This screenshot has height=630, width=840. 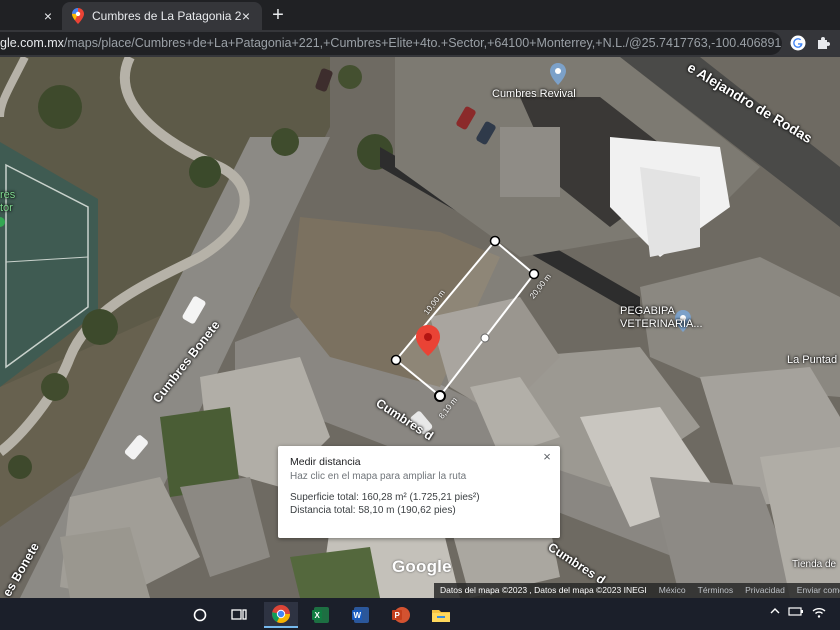 I want to click on attribution-country: México, so click(x=672, y=590).